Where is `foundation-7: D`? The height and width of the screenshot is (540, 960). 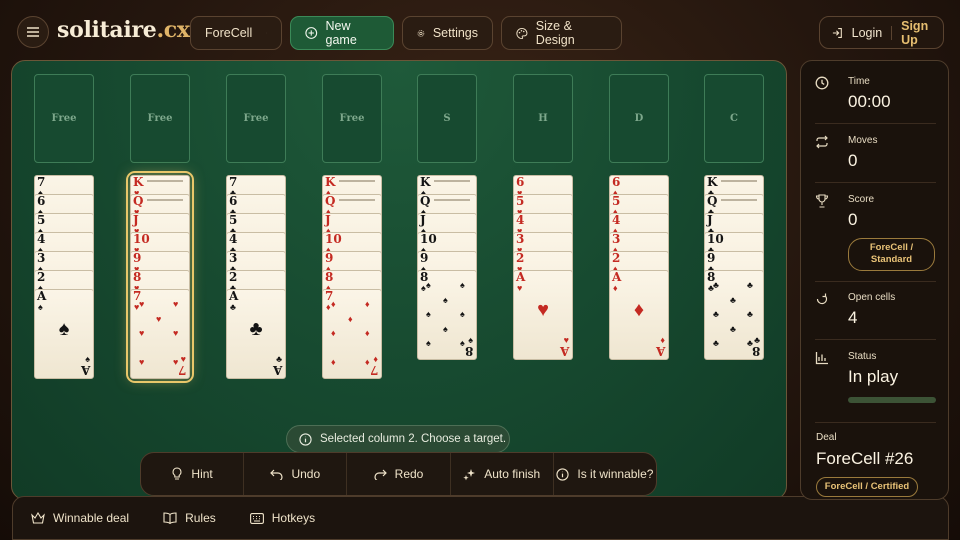 foundation-7: D is located at coordinates (639, 118).